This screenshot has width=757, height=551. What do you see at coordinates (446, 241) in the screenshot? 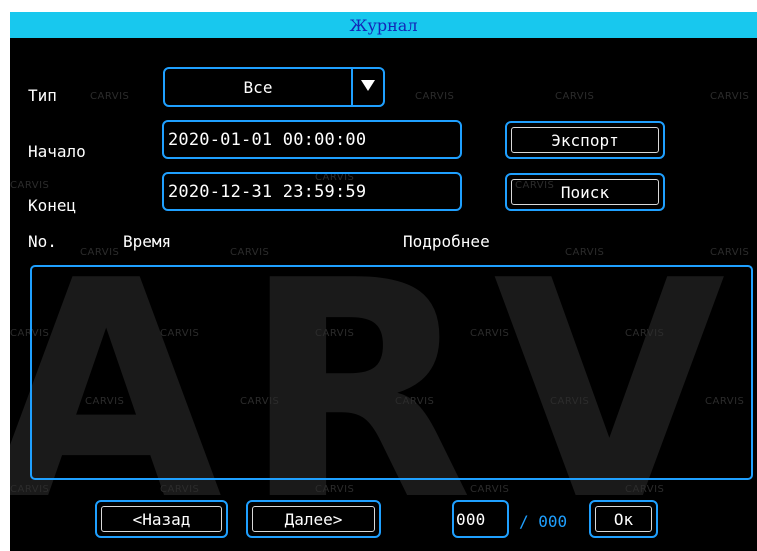
I see `column-header-details: Подробнее` at bounding box center [446, 241].